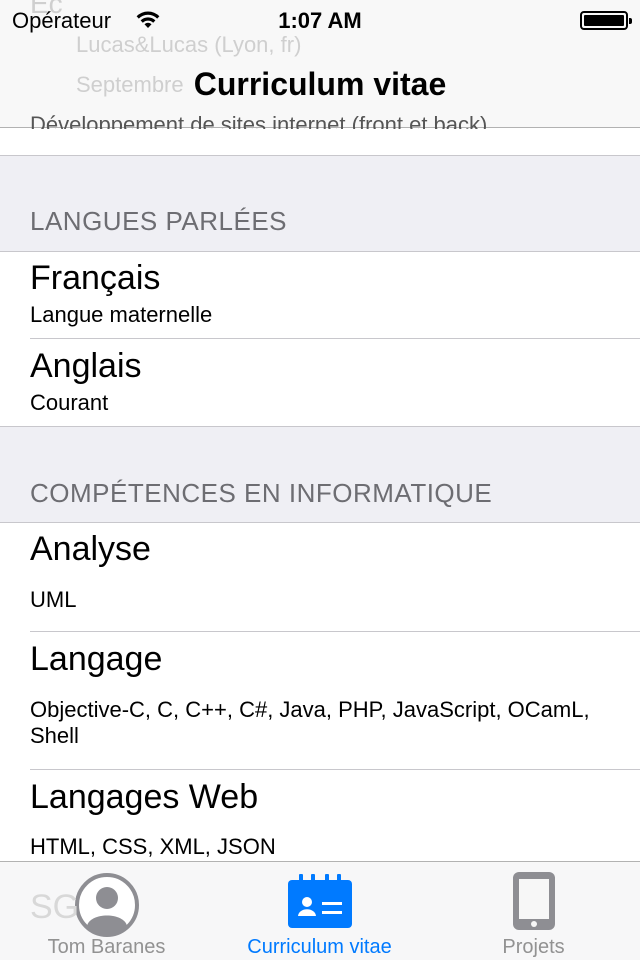 This screenshot has width=640, height=960. What do you see at coordinates (53, 599) in the screenshot?
I see `cell-subtitle: UML` at bounding box center [53, 599].